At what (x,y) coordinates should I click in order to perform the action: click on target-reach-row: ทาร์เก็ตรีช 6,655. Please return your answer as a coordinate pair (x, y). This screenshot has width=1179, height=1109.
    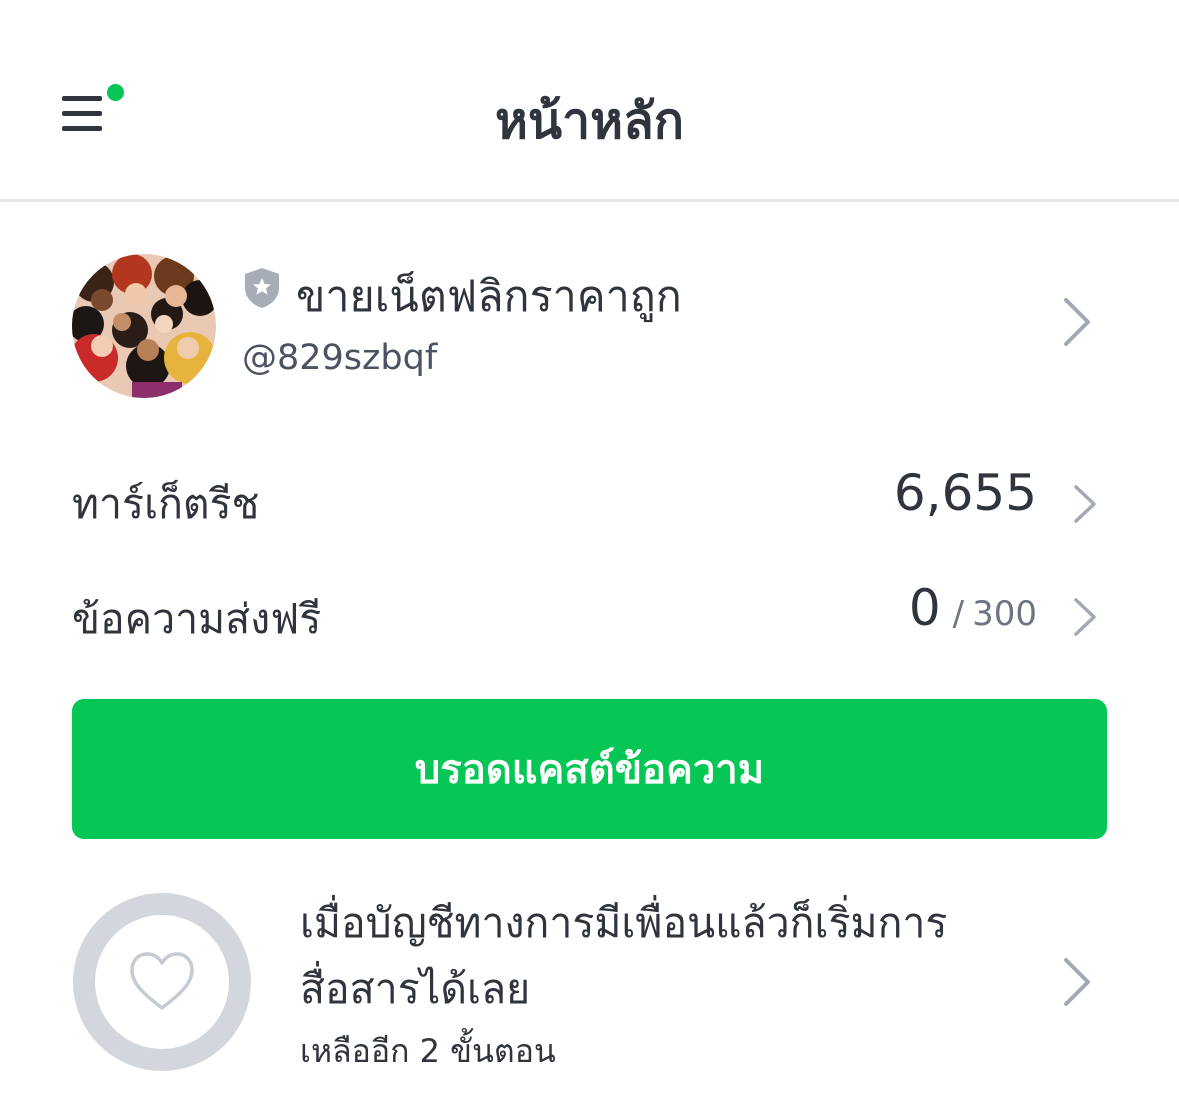
    Looking at the image, I should click on (589, 502).